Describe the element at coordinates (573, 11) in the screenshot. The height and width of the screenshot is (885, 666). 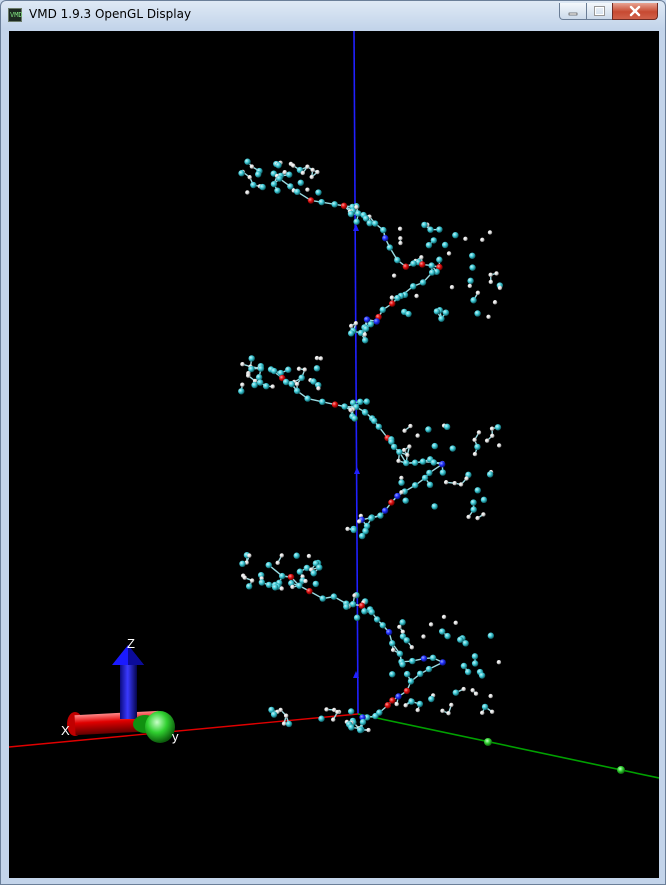
I see `minimize-button` at that location.